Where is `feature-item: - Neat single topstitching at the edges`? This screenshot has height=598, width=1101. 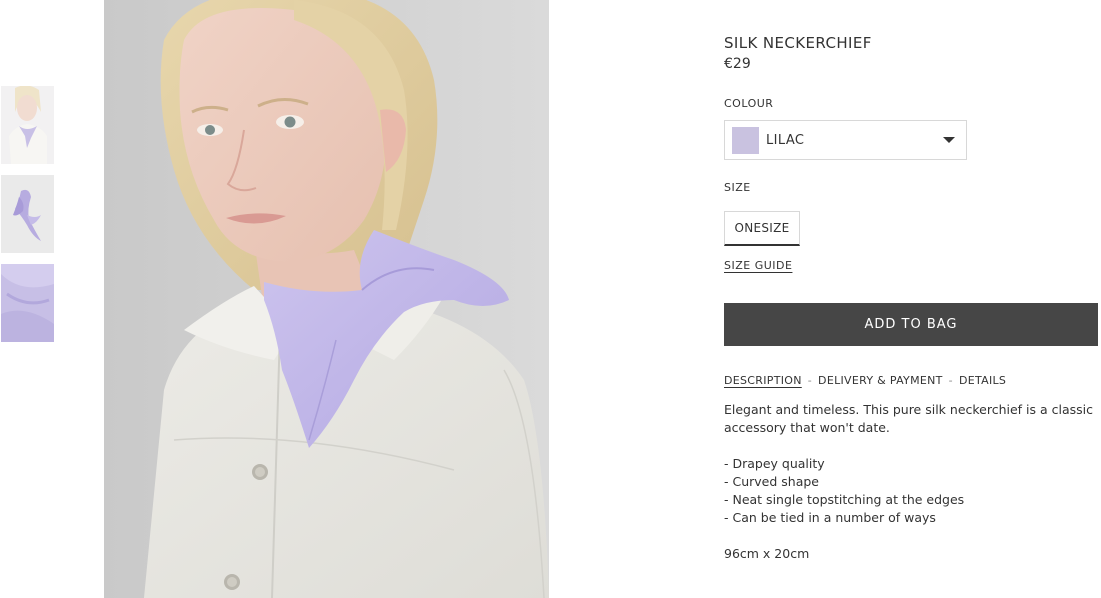 feature-item: - Neat single topstitching at the edges is located at coordinates (844, 499).